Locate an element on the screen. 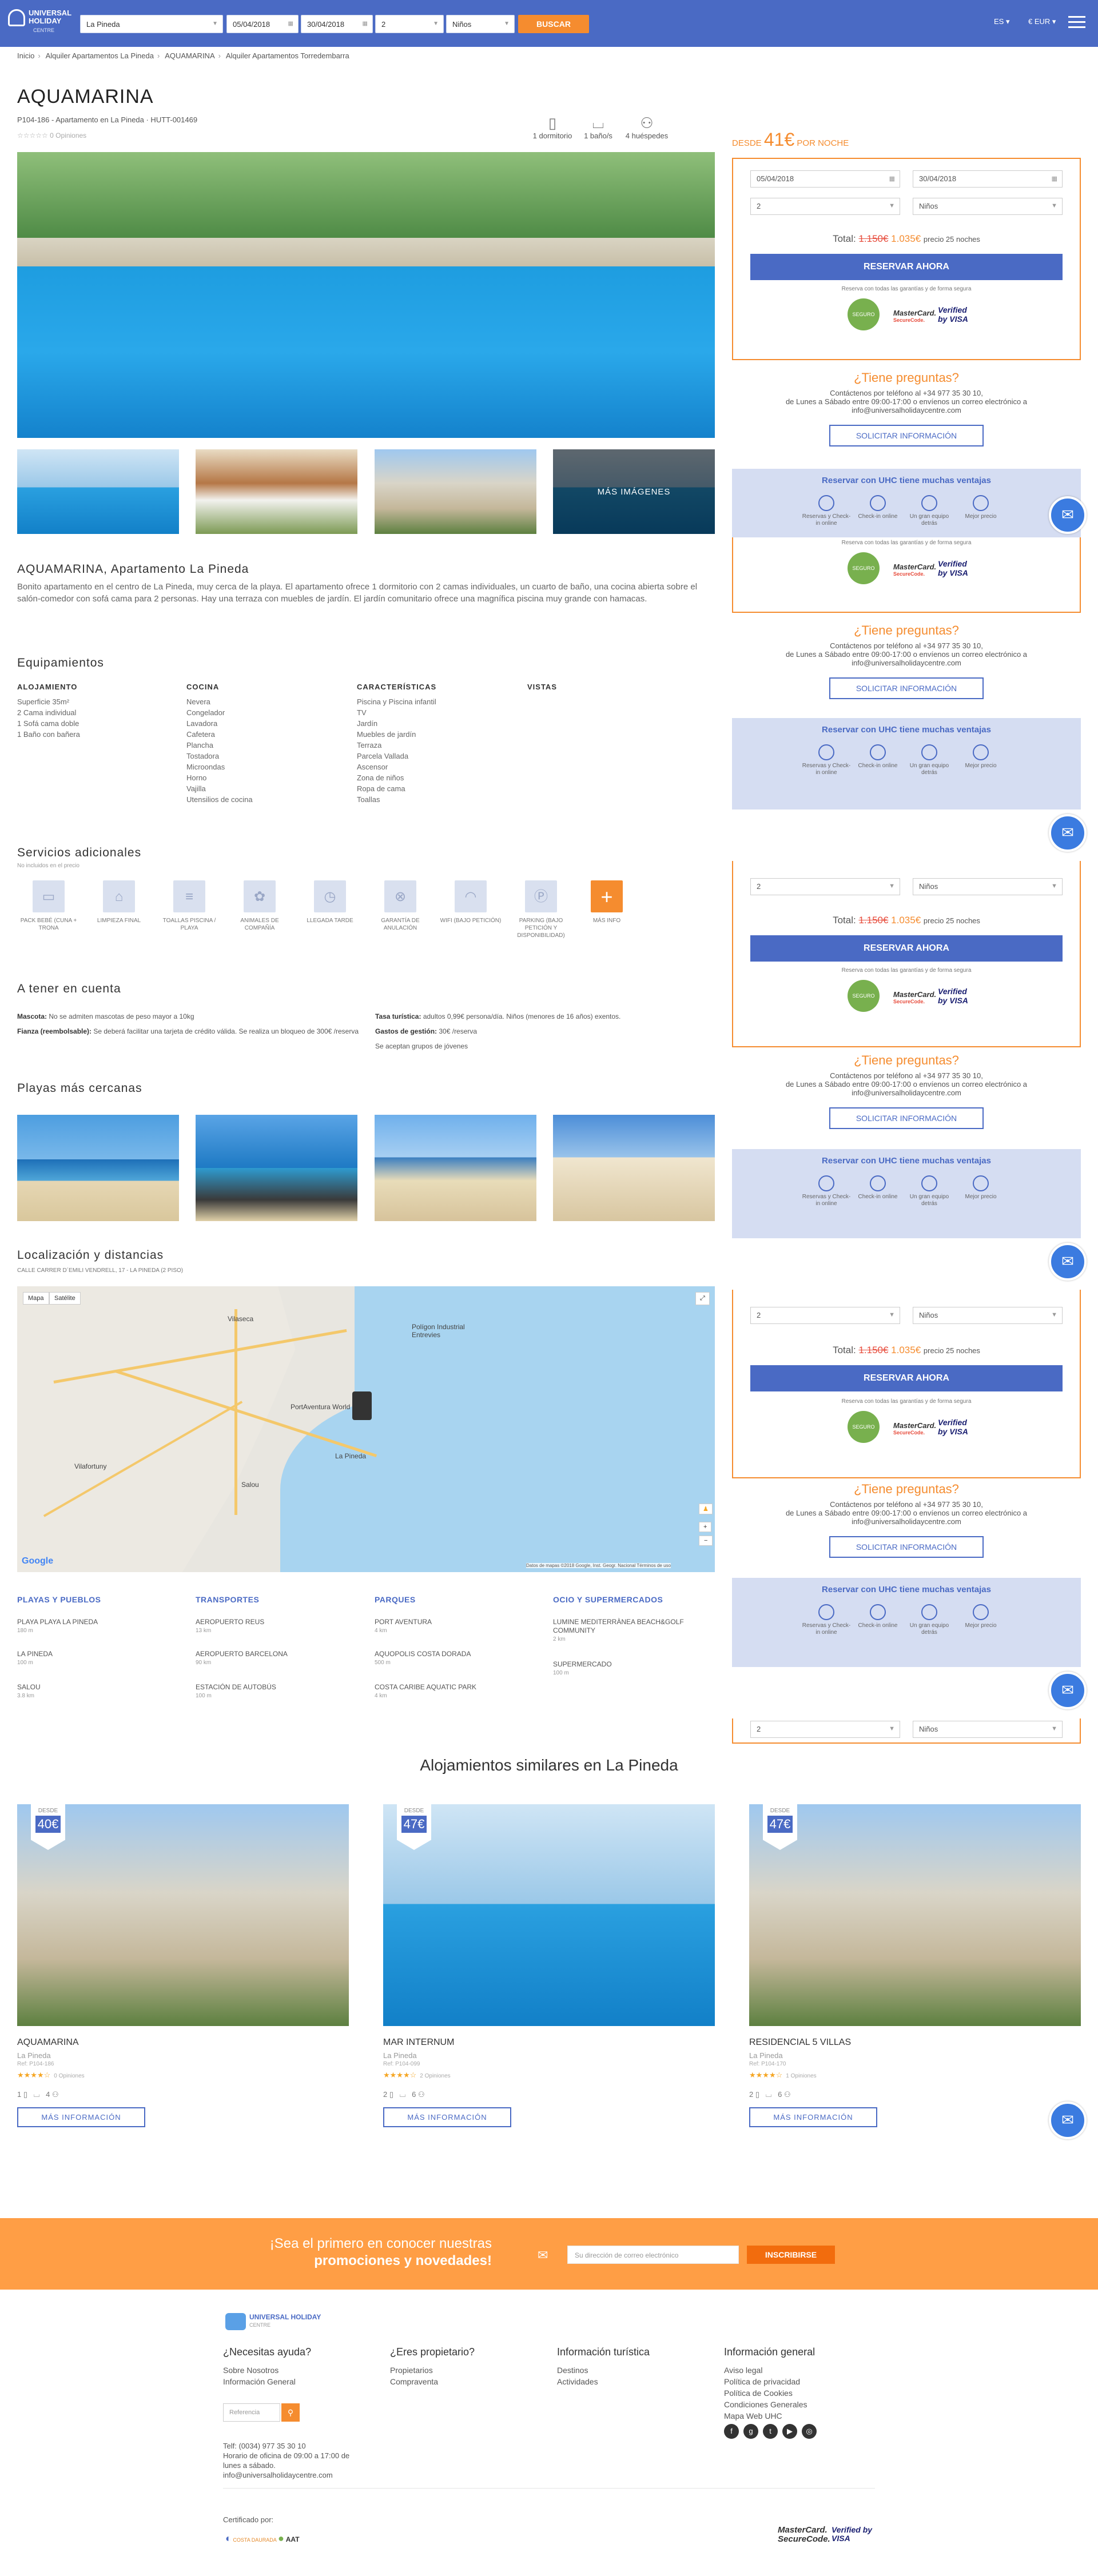 This screenshot has width=1098, height=2576. language-select: ES ▾ is located at coordinates (1001, 22).